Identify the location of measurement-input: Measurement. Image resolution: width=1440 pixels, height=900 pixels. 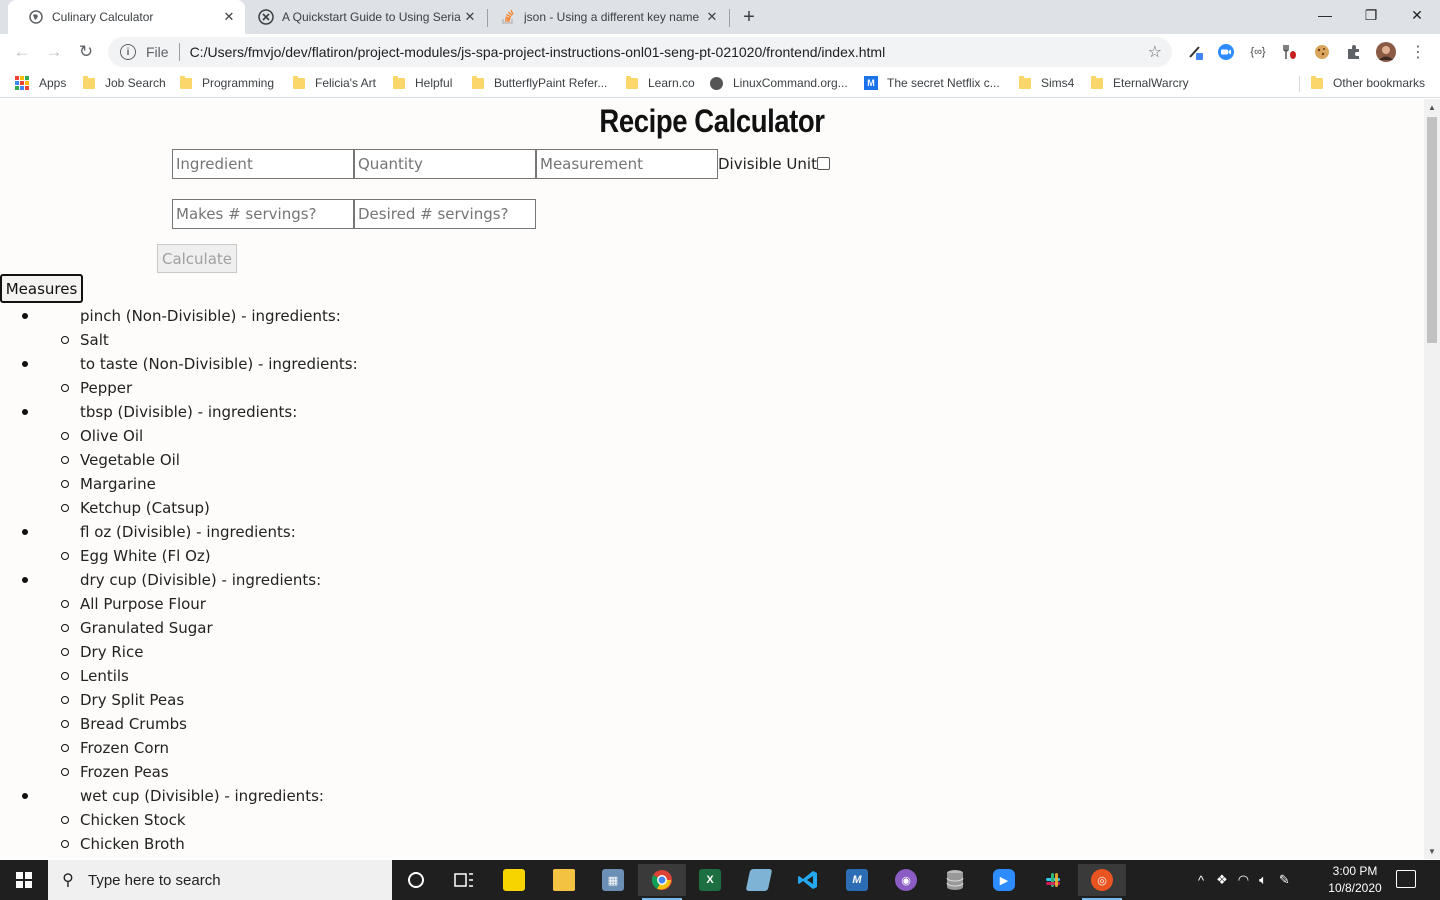
(627, 164).